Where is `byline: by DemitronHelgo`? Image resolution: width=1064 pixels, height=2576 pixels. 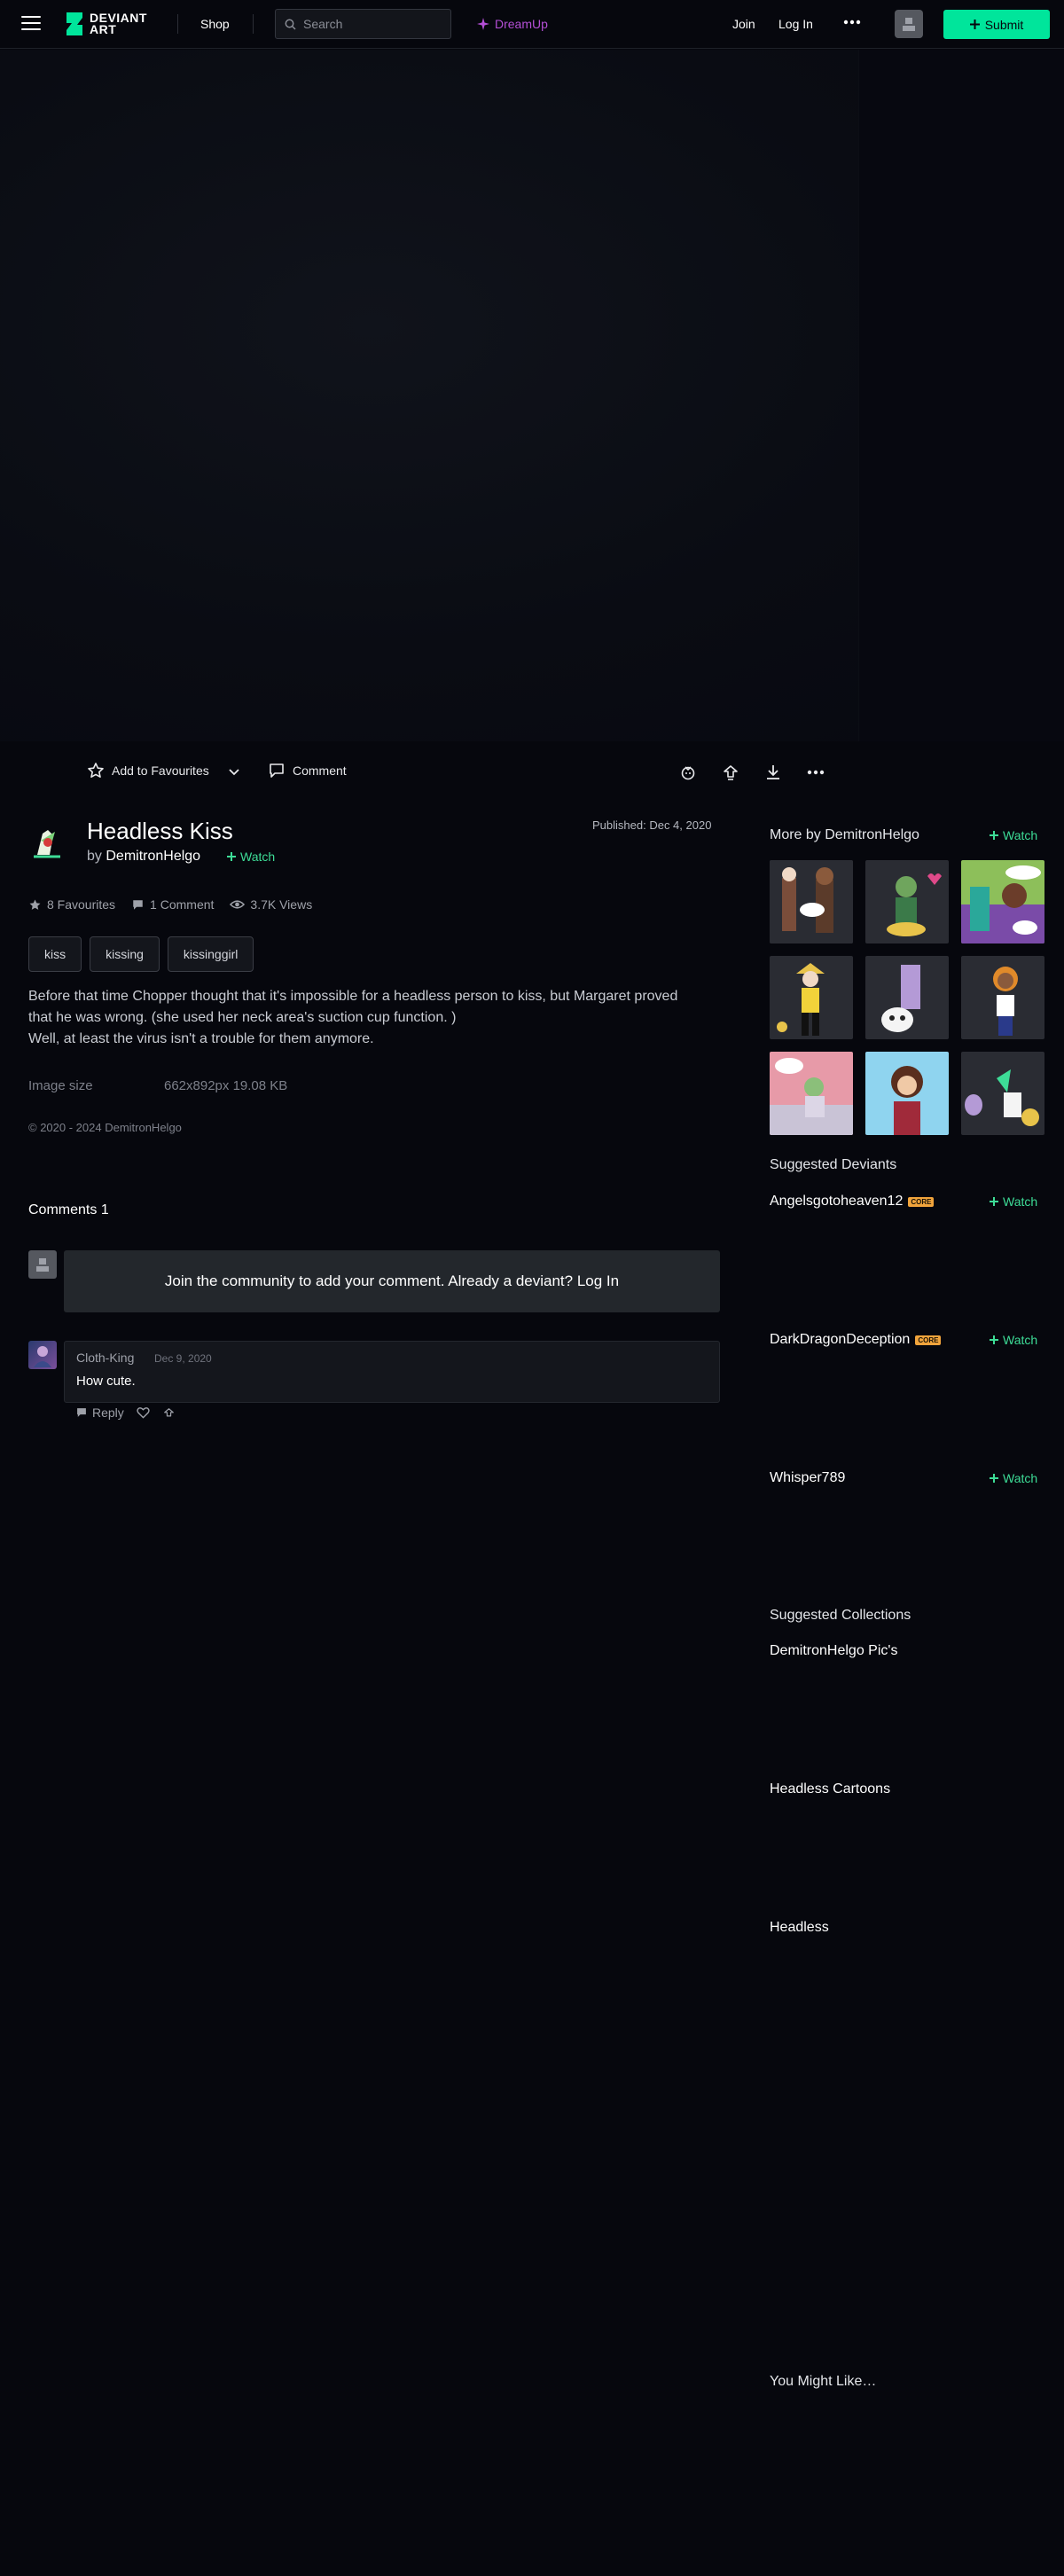
byline: by DemitronHelgo is located at coordinates (143, 857).